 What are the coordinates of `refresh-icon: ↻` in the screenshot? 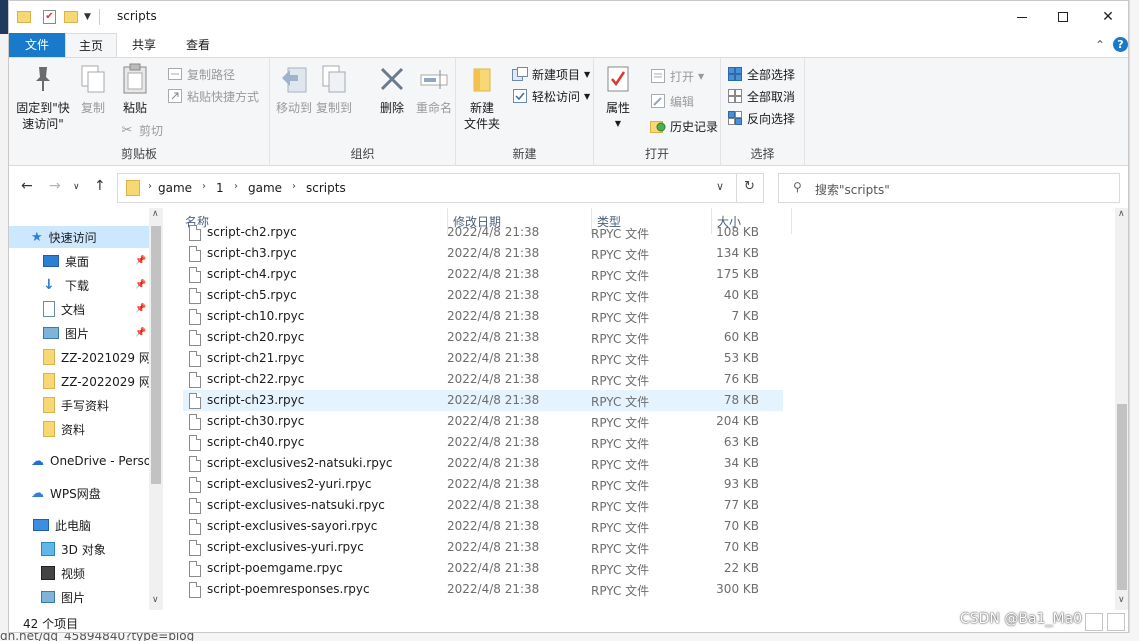 It's located at (749, 186).